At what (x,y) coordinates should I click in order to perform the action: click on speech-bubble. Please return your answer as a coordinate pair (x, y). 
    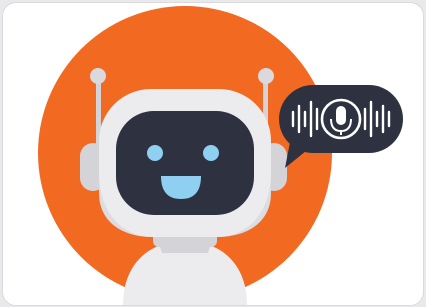
    Looking at the image, I should click on (341, 126).